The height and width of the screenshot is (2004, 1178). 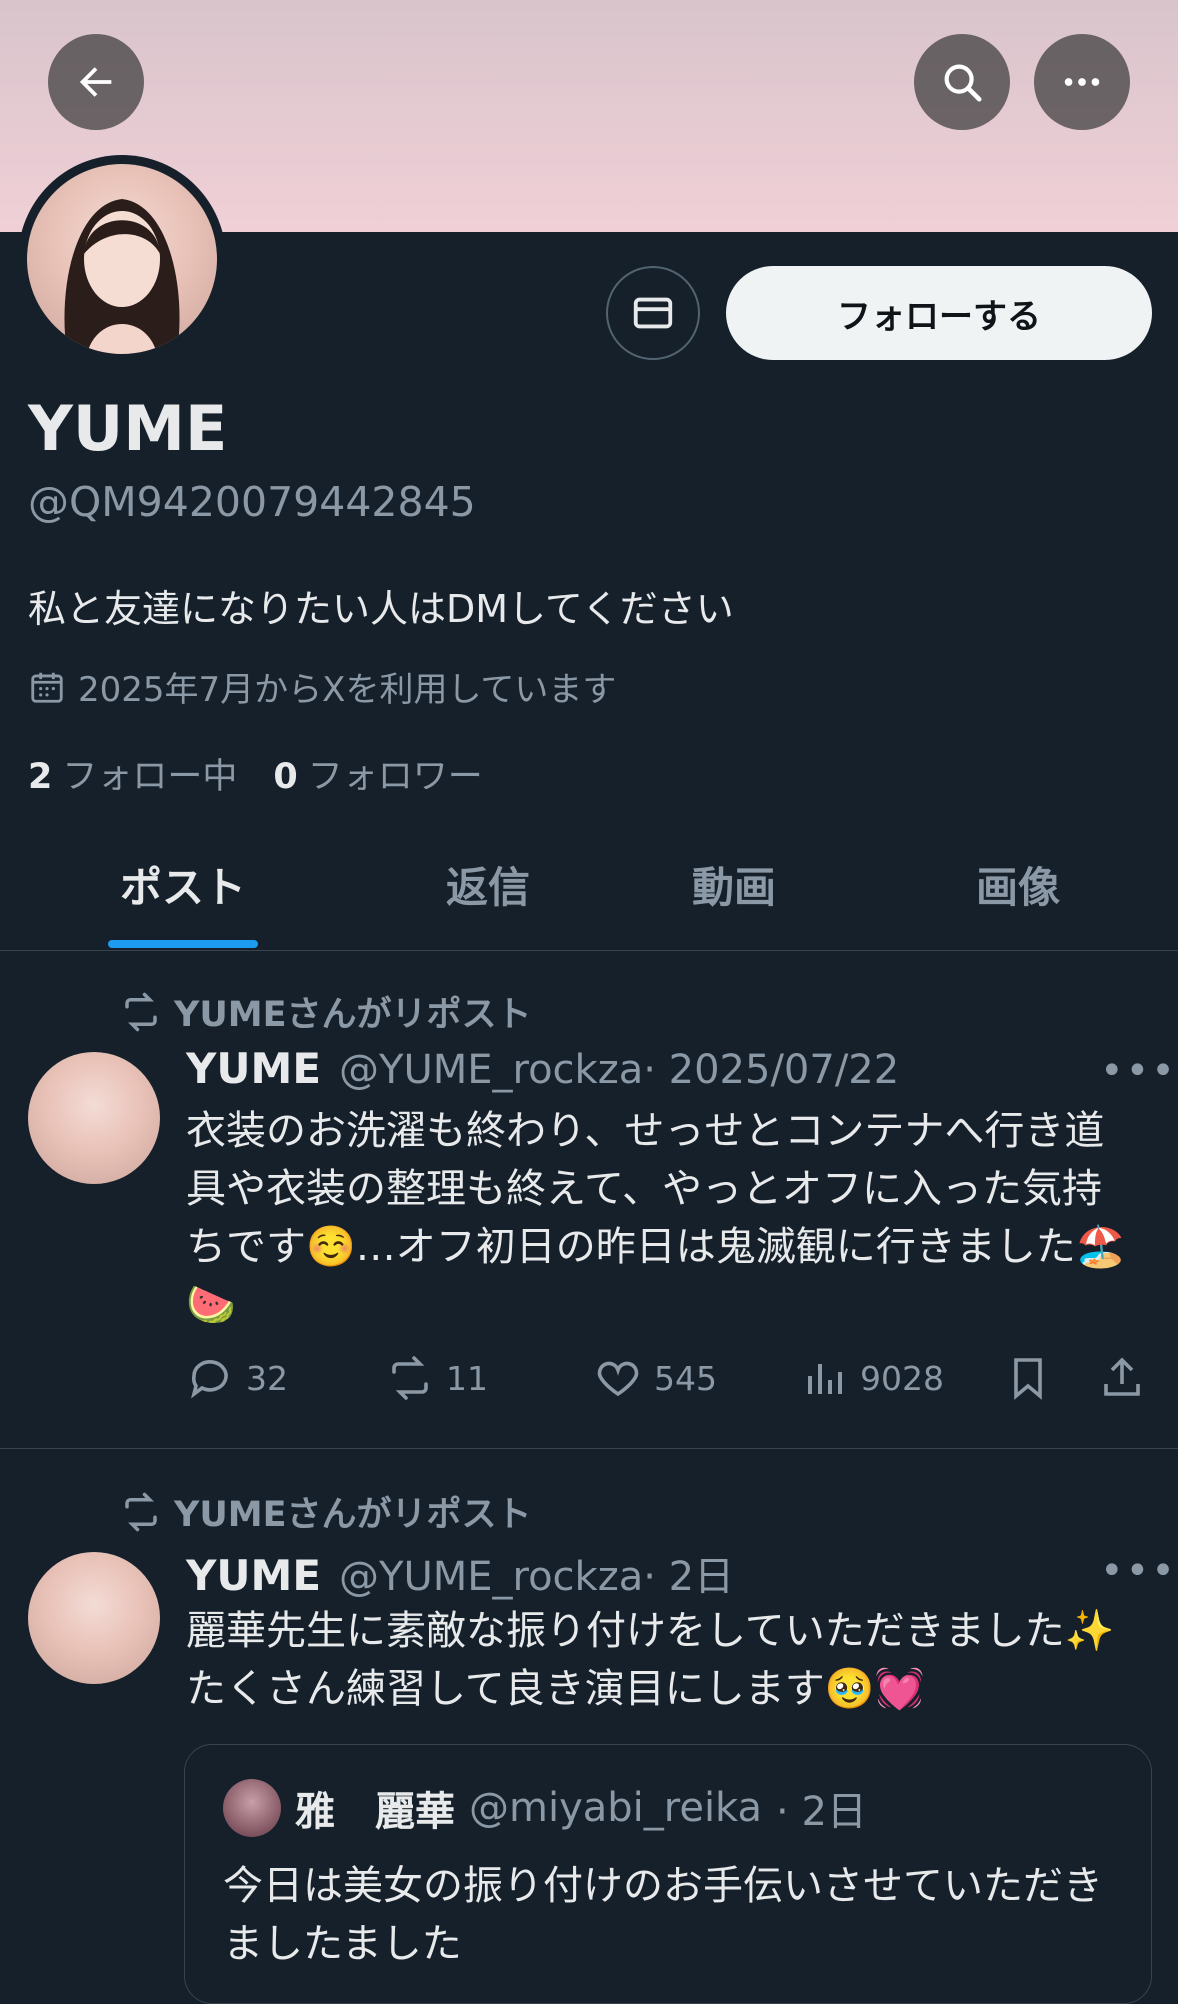 I want to click on follow-button: フォローする, so click(x=939, y=313).